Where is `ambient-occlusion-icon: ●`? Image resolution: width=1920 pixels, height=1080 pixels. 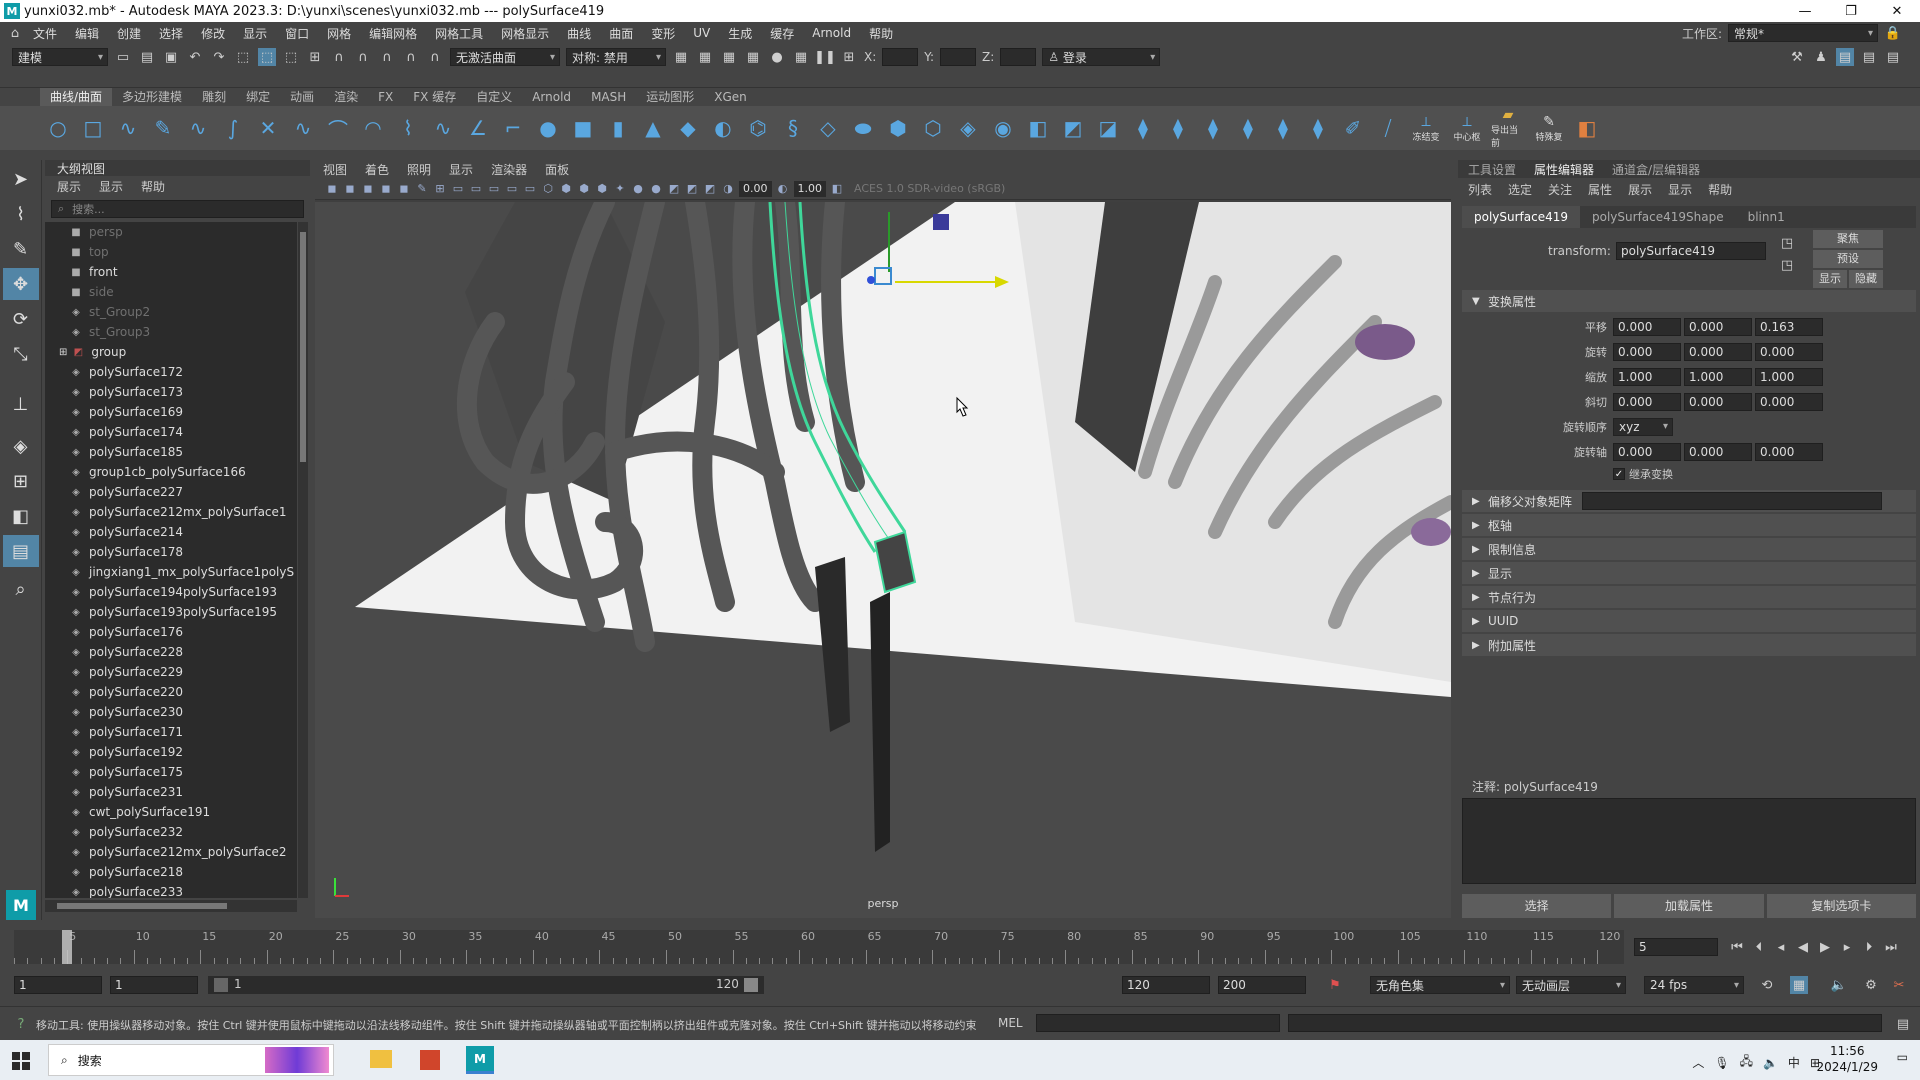
ambient-occlusion-icon: ● is located at coordinates (656, 189).